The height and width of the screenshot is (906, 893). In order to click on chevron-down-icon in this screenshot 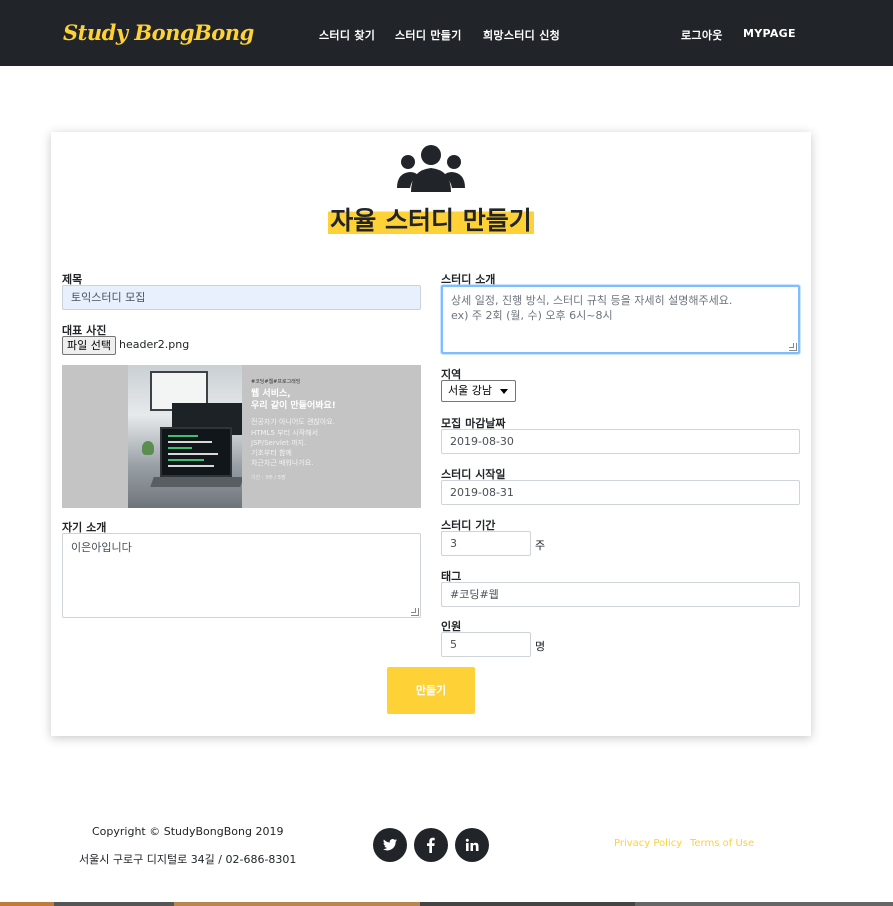, I will do `click(504, 391)`.